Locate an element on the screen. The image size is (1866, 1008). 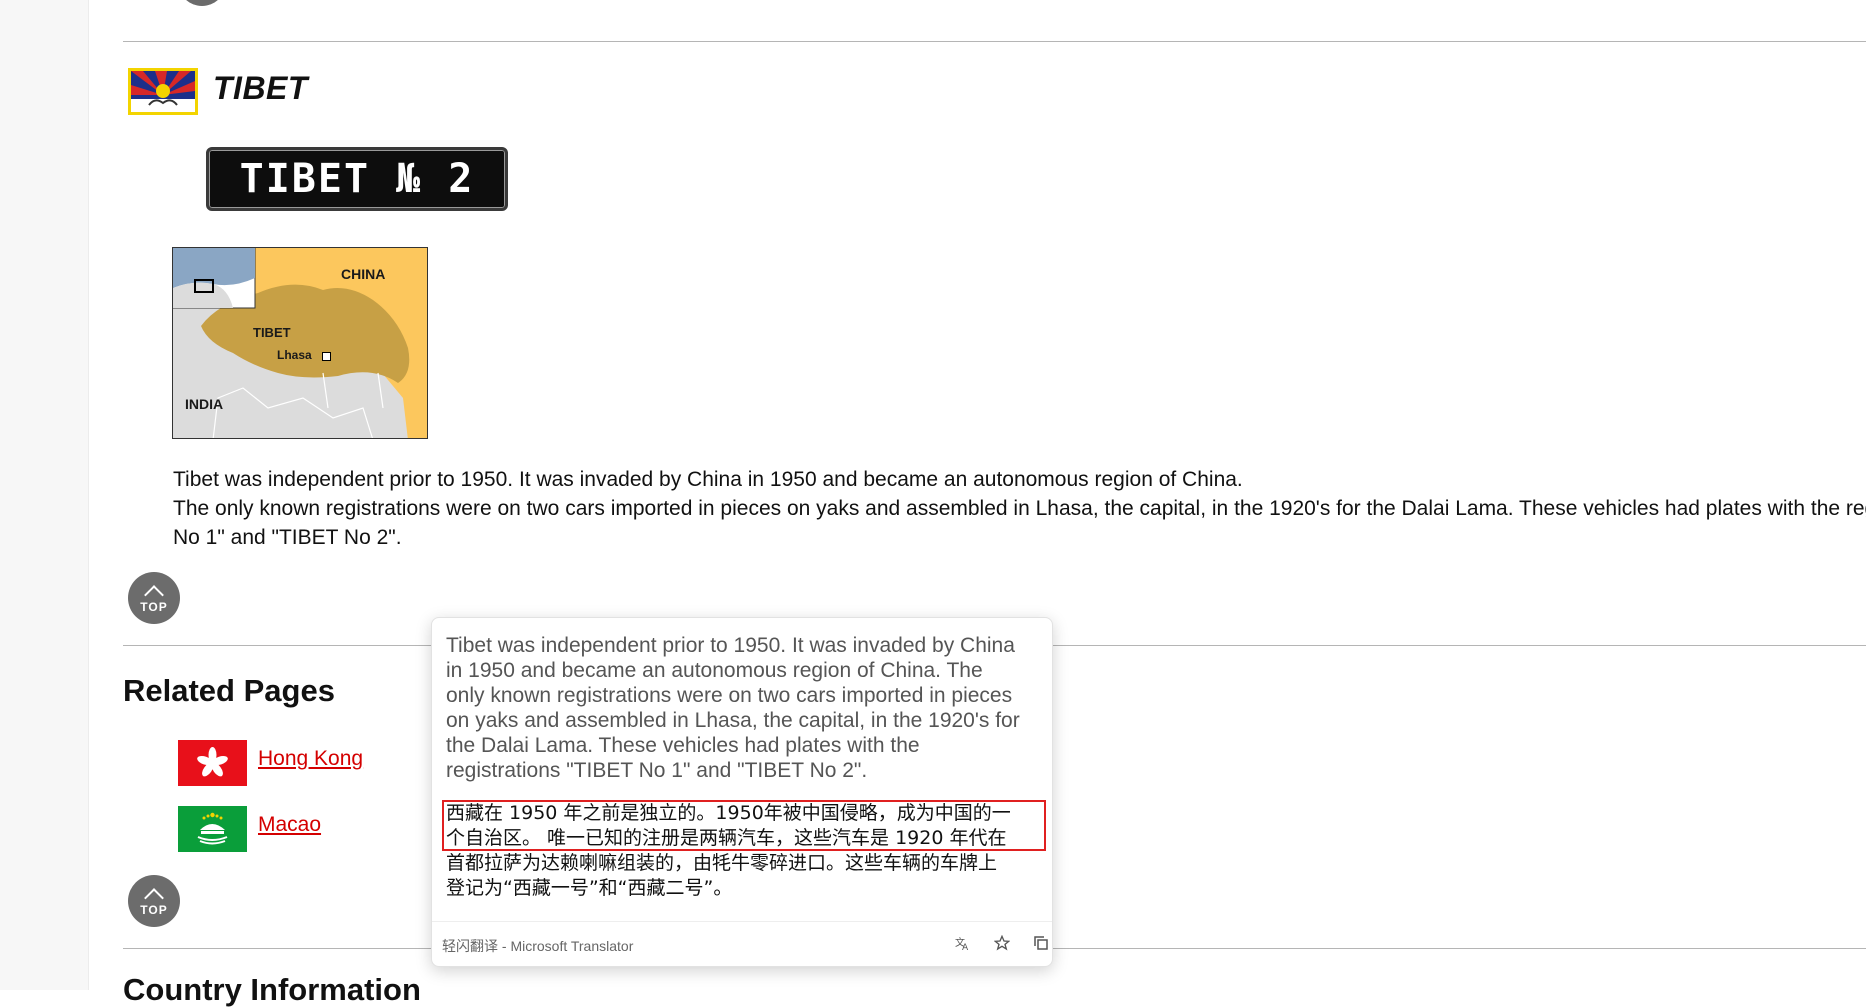
top-button-partial is located at coordinates (202, 3).